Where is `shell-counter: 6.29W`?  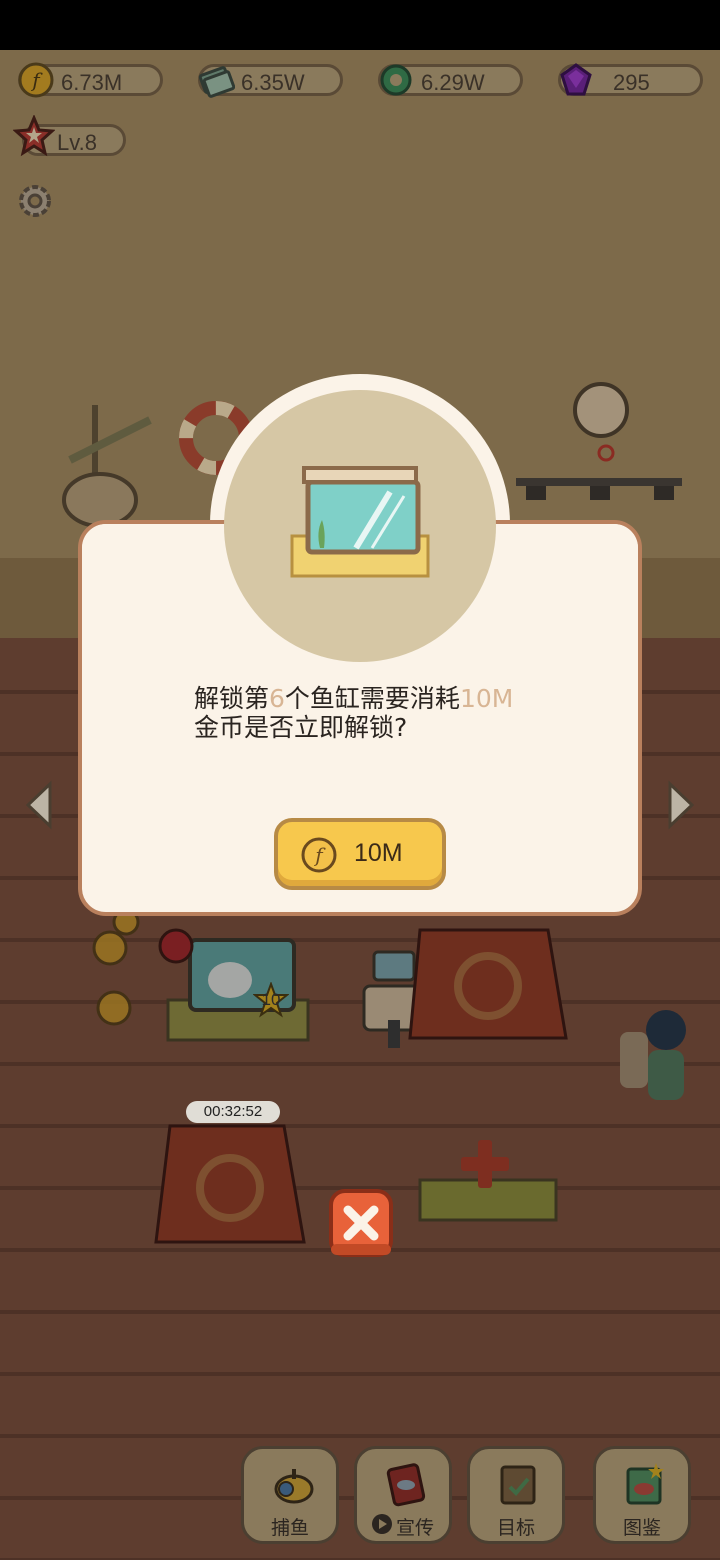 shell-counter: 6.29W is located at coordinates (450, 80).